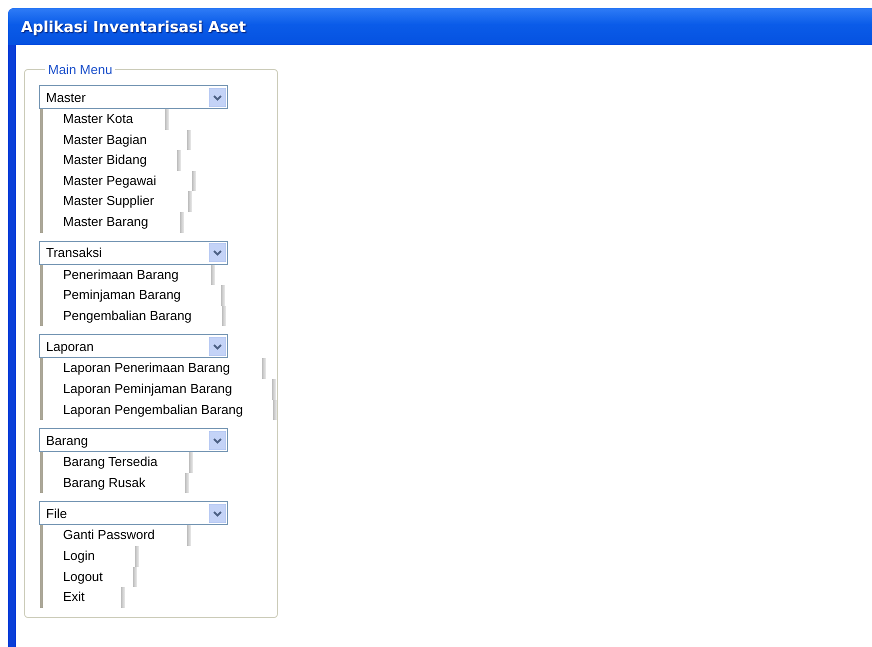  I want to click on menu-item: Master Bagian, so click(95, 140).